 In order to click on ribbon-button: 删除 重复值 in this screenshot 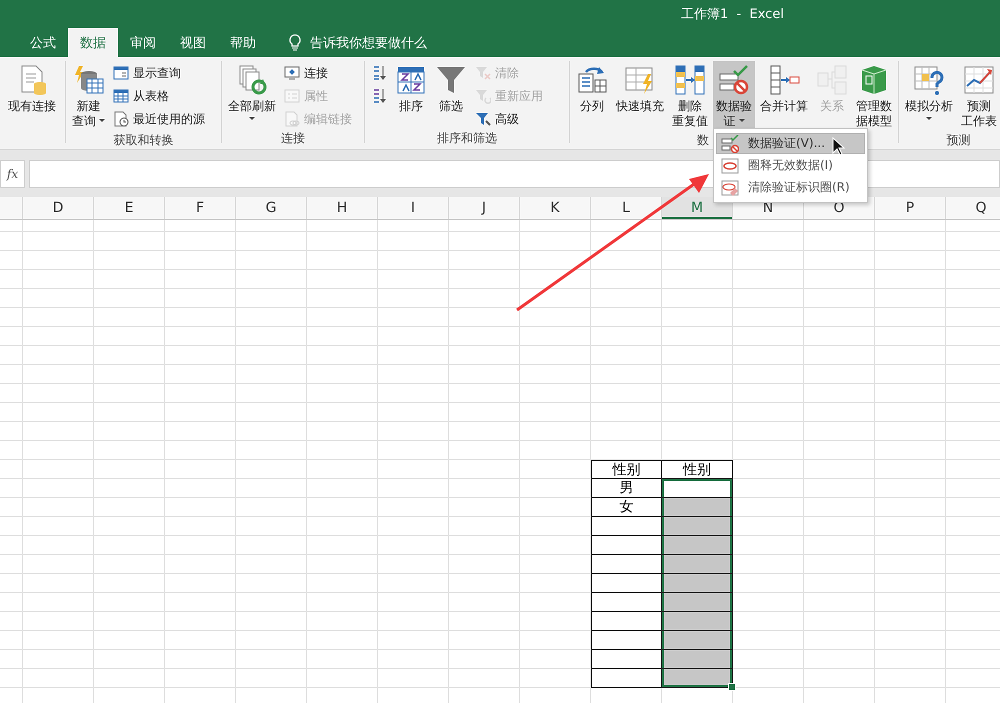, I will do `click(690, 96)`.